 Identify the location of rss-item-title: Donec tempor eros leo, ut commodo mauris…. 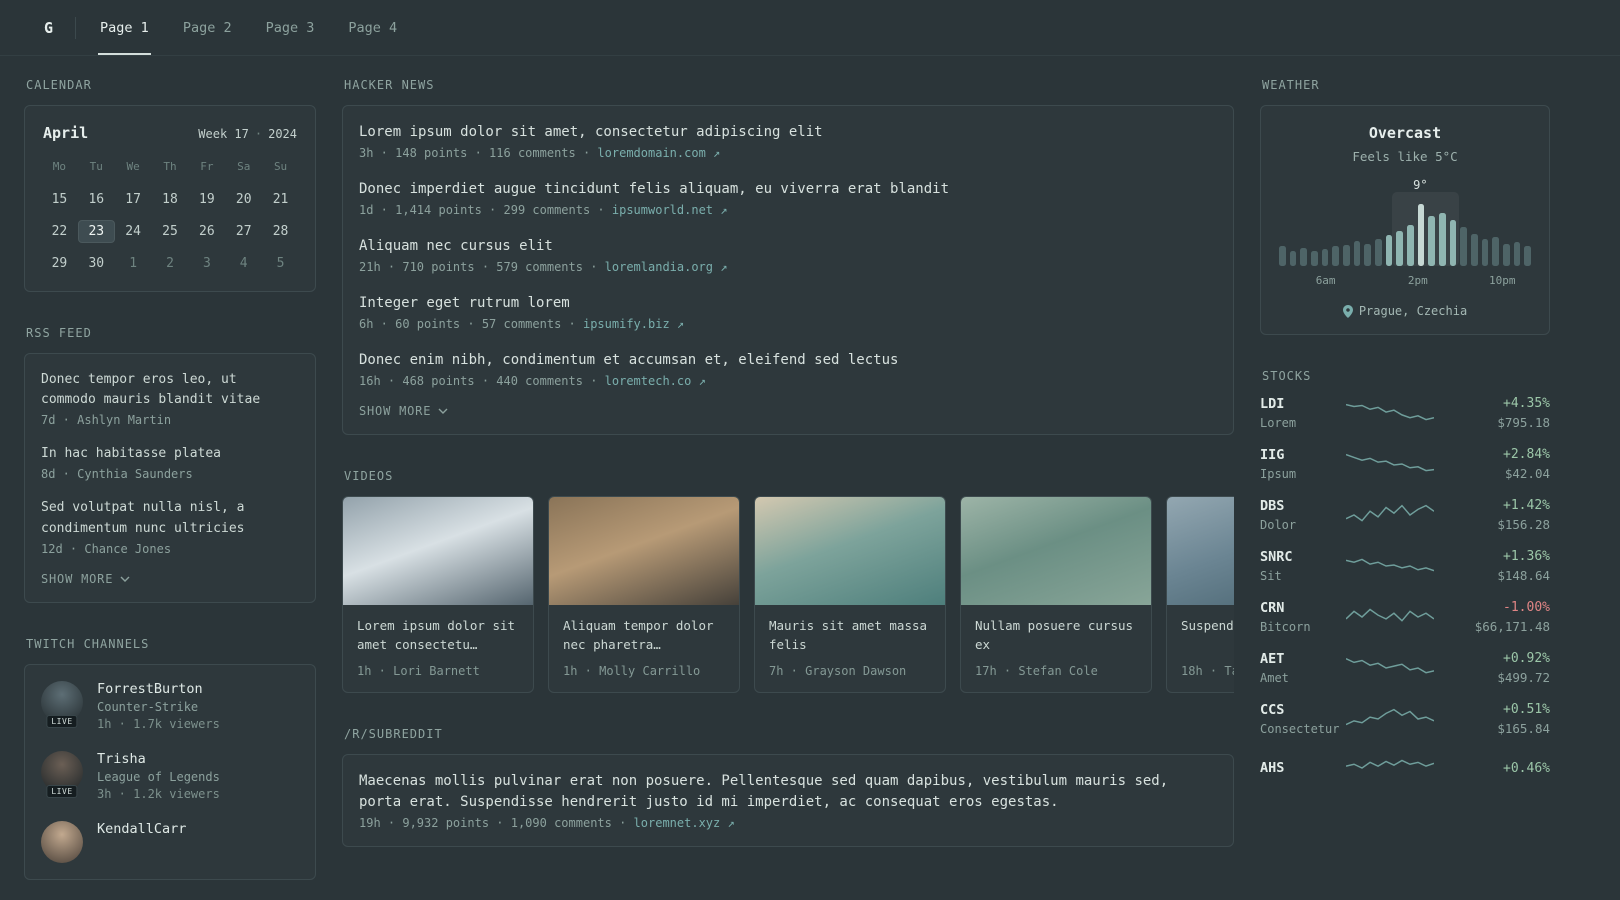
(170, 390).